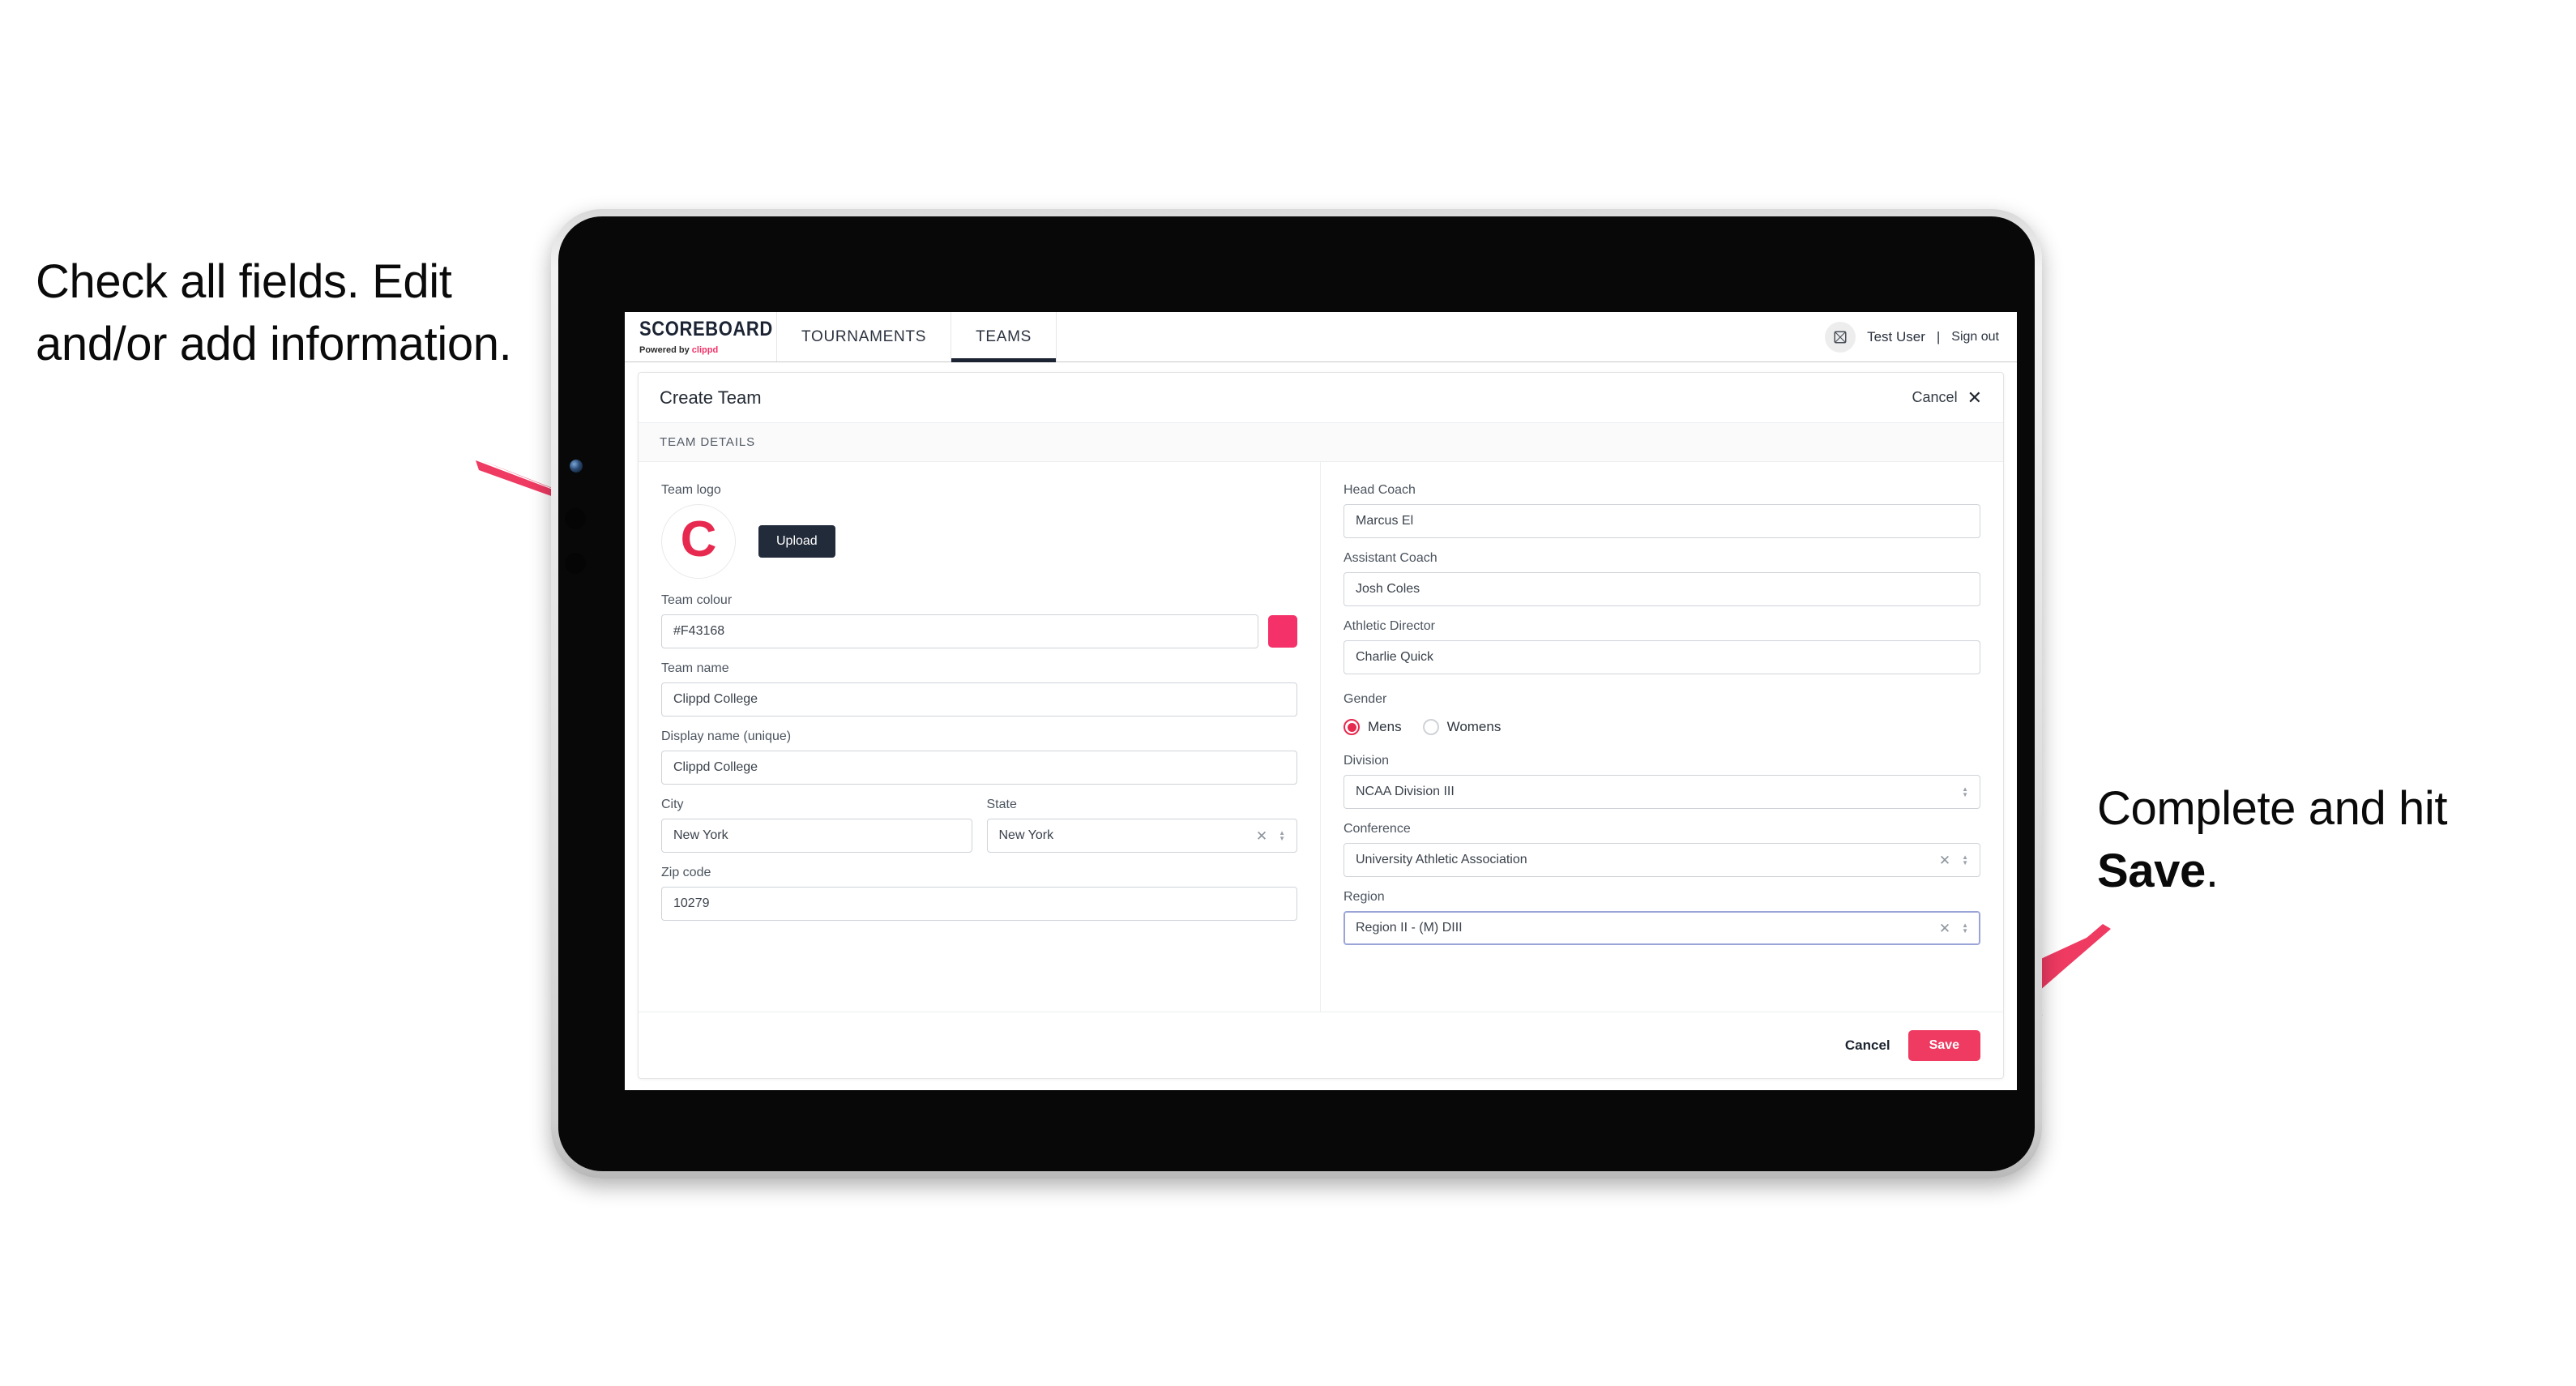 Image resolution: width=2576 pixels, height=1386 pixels. I want to click on field-division: Division NCAA Division III ▲ ▼, so click(1662, 781).